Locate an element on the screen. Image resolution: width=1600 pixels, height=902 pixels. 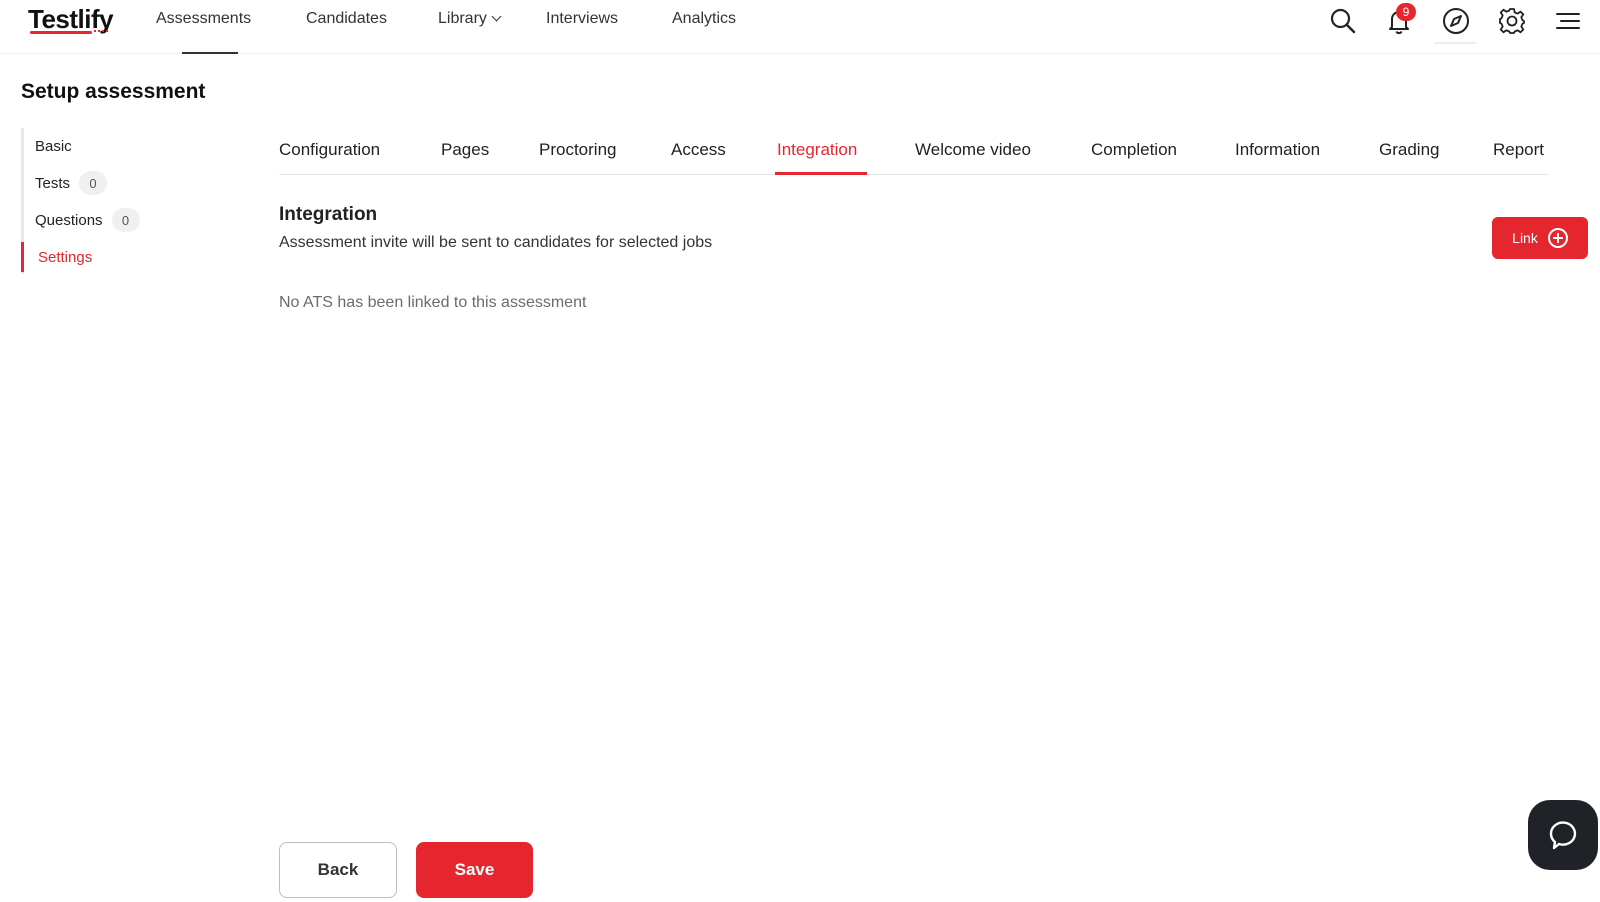
sidebar-item-settings: Settings is located at coordinates (56, 257).